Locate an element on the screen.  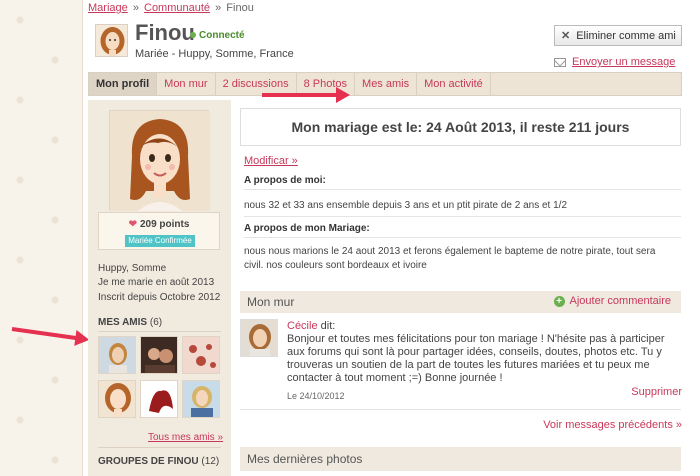
wall-title: Mon mur is located at coordinates (271, 302).